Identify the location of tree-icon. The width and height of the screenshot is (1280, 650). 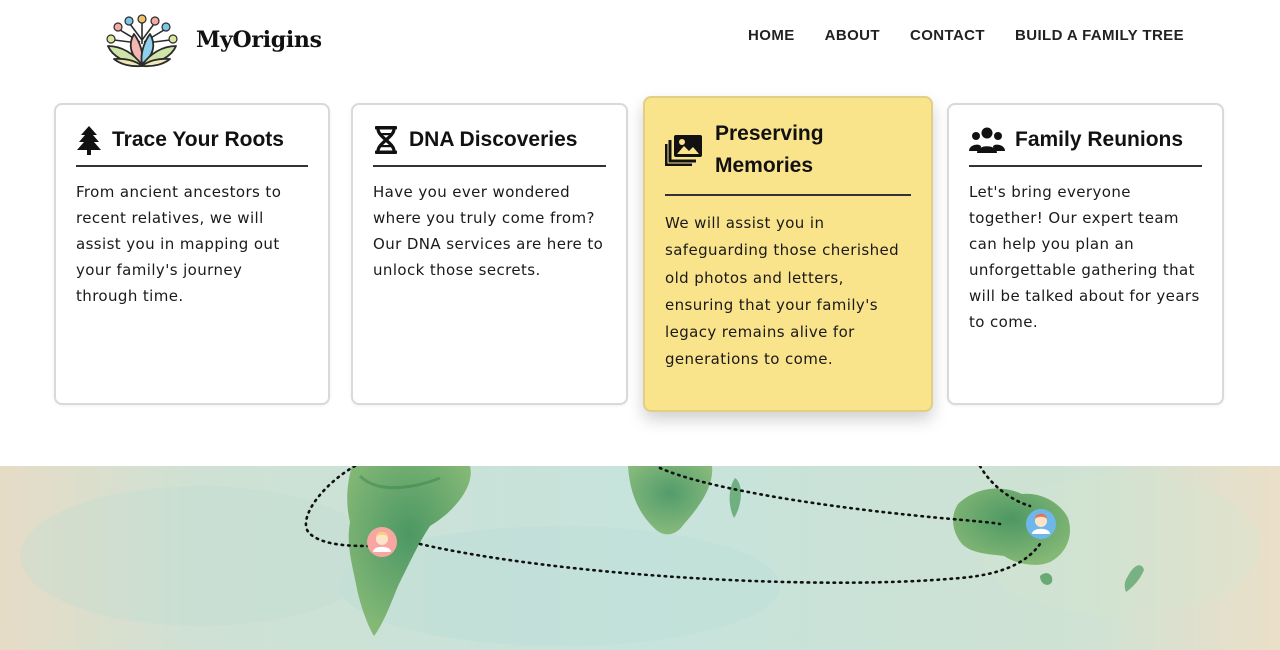
(89, 141).